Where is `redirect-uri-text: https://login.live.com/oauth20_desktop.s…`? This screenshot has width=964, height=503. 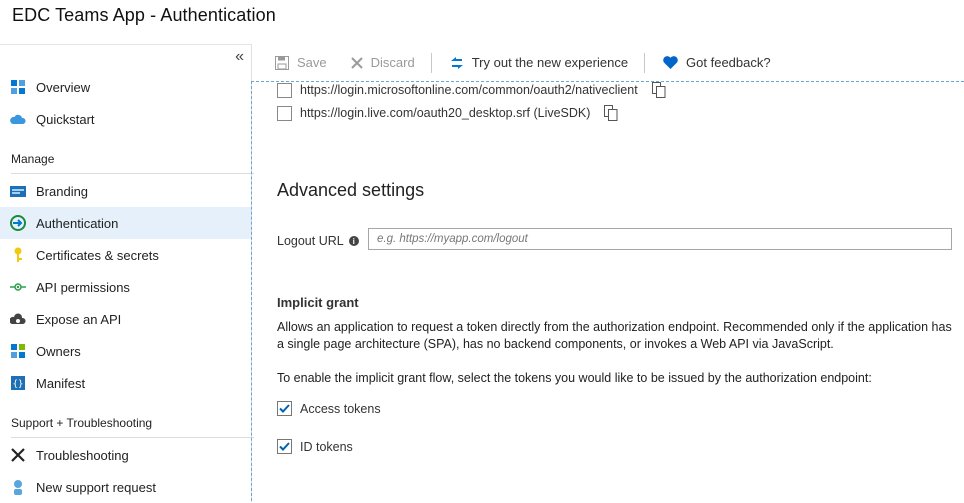
redirect-uri-text: https://login.live.com/oauth20_desktop.s… is located at coordinates (445, 113).